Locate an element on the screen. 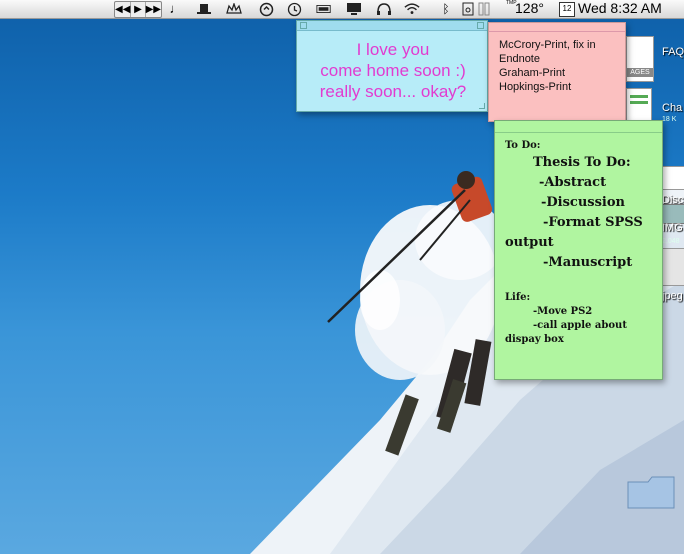  display-icon is located at coordinates (354, 9).